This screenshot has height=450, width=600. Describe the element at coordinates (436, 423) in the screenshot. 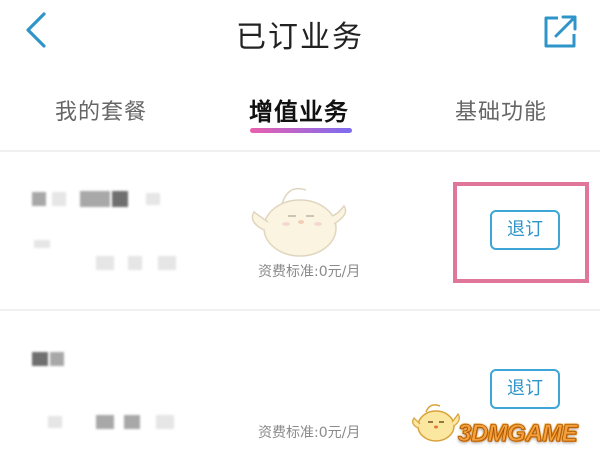

I see `site-logo-mascot-icon` at that location.